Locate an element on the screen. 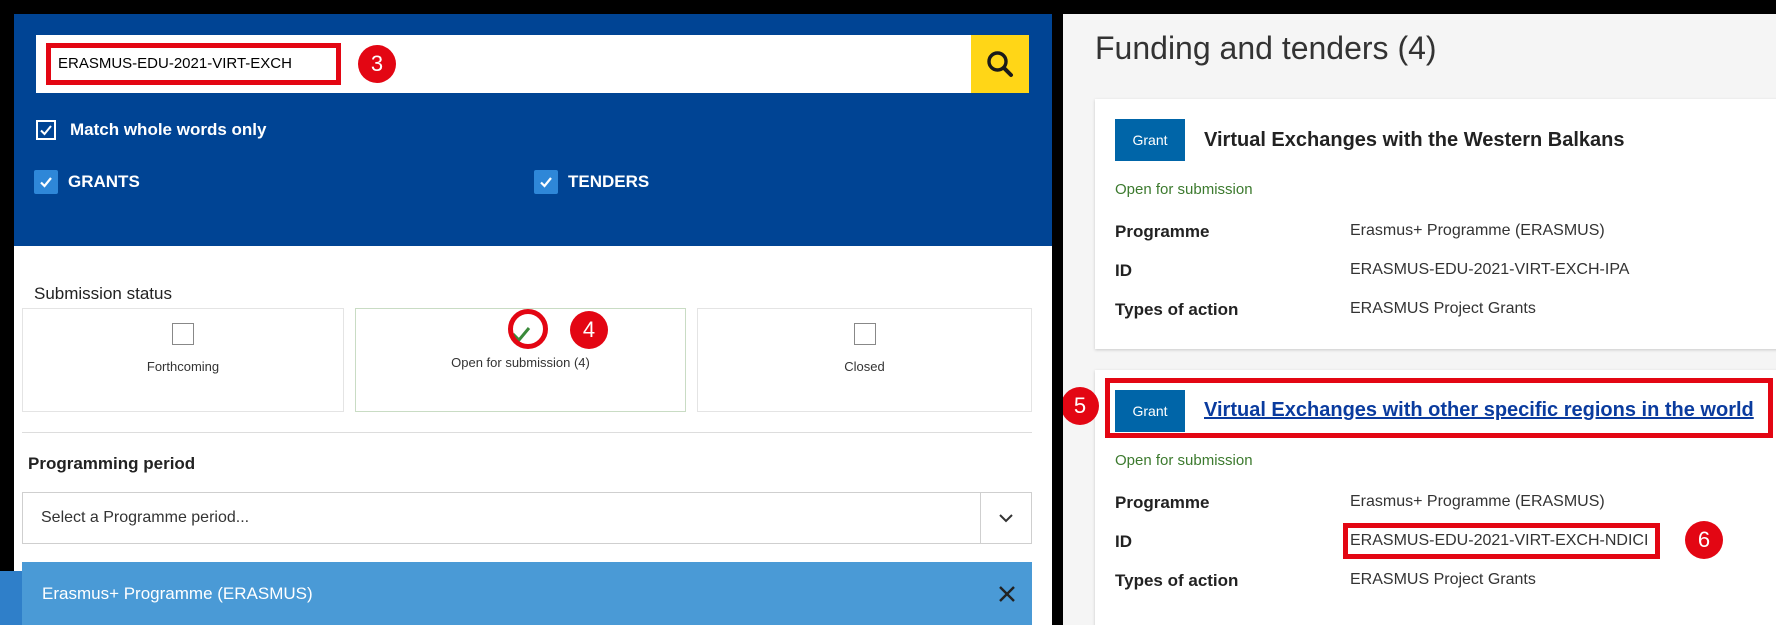  status-option-closed: Closed is located at coordinates (864, 360).